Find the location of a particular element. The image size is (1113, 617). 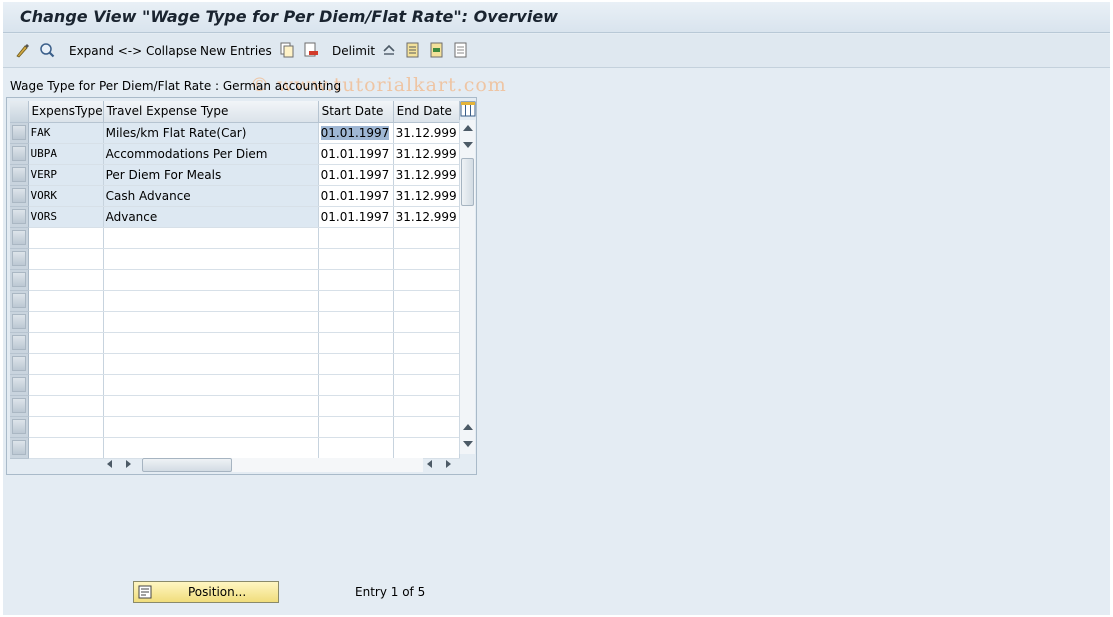

expenstype-cell: VORS is located at coordinates (66, 217).